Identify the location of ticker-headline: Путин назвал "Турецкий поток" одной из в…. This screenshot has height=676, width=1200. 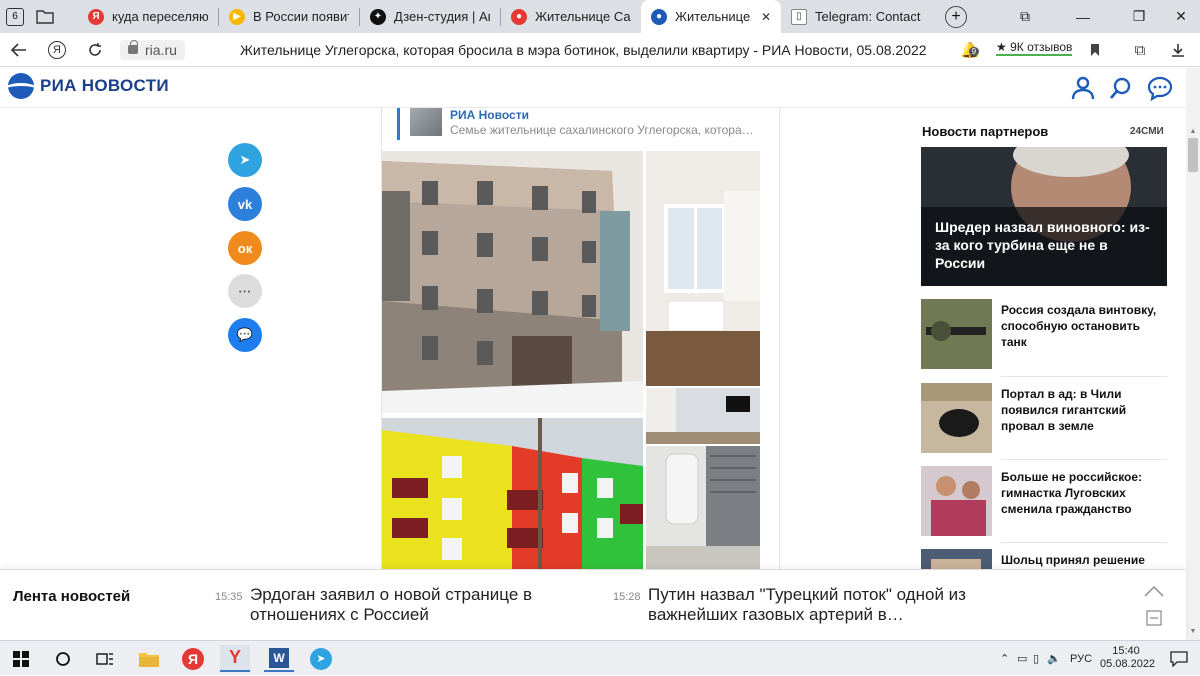
(818, 605).